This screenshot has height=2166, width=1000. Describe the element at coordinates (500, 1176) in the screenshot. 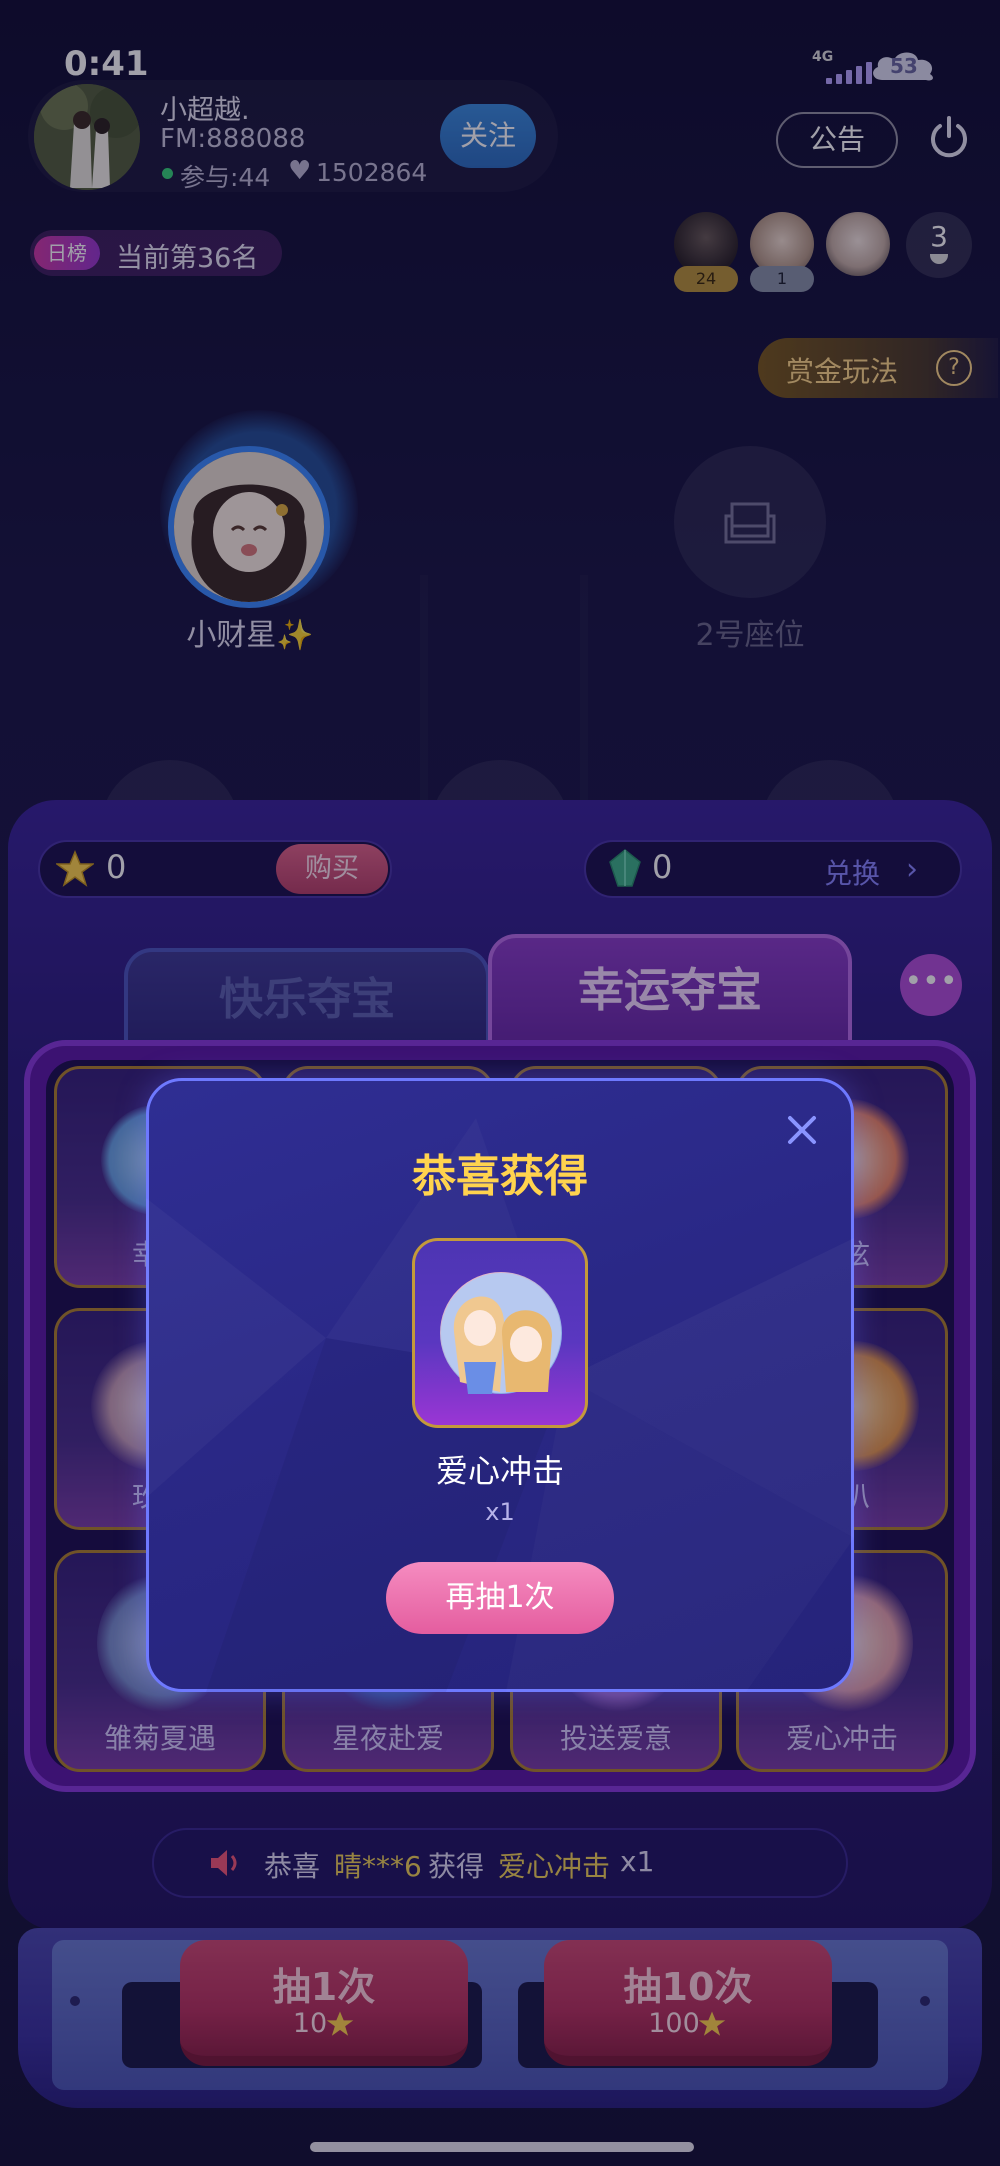

I see `modal-title: 恭喜获得` at that location.